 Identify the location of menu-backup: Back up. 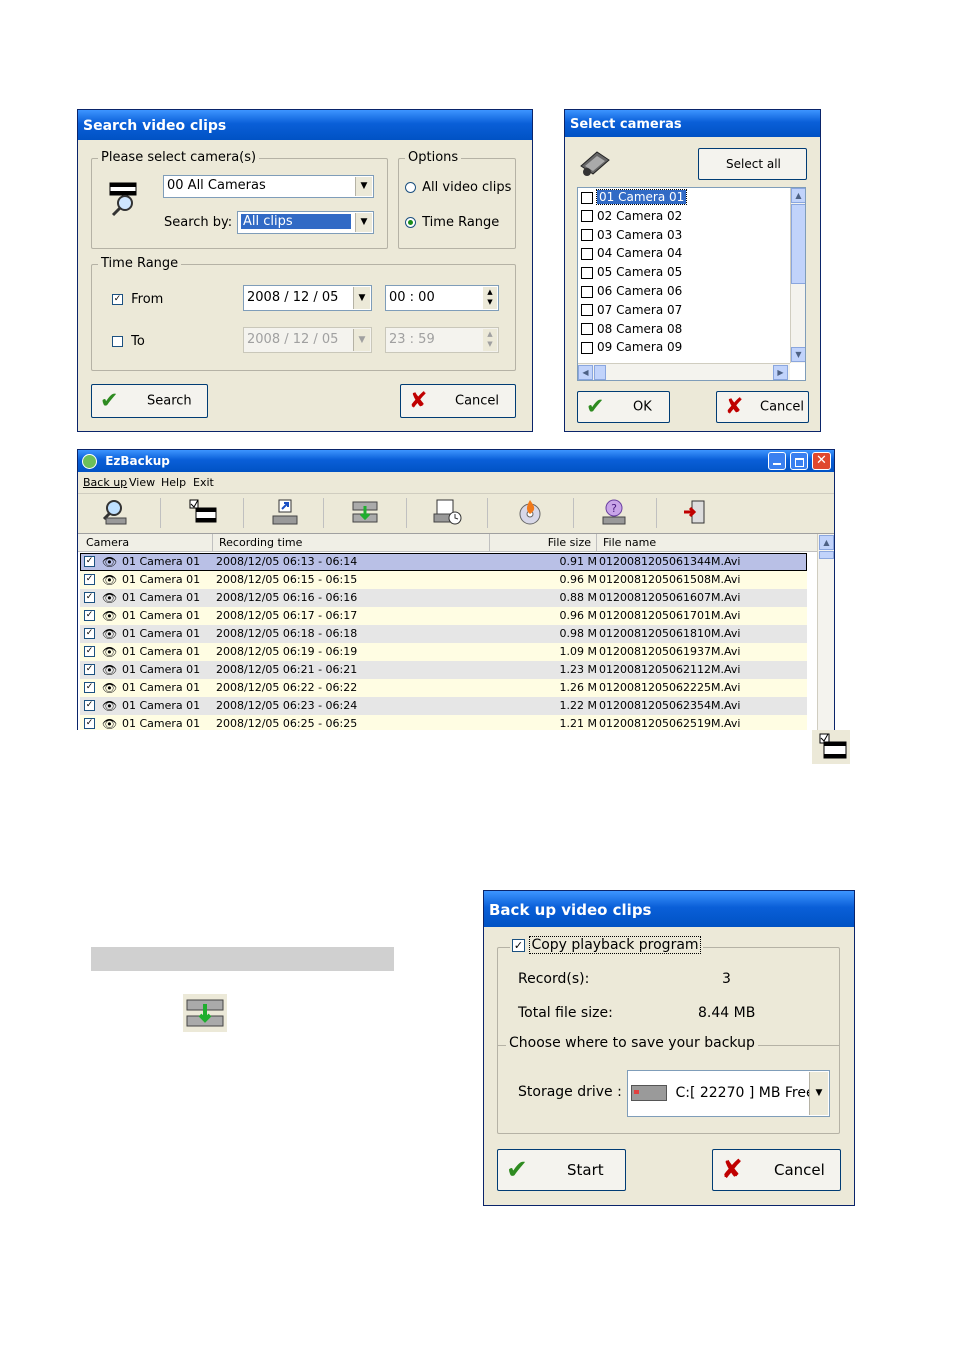
(105, 482).